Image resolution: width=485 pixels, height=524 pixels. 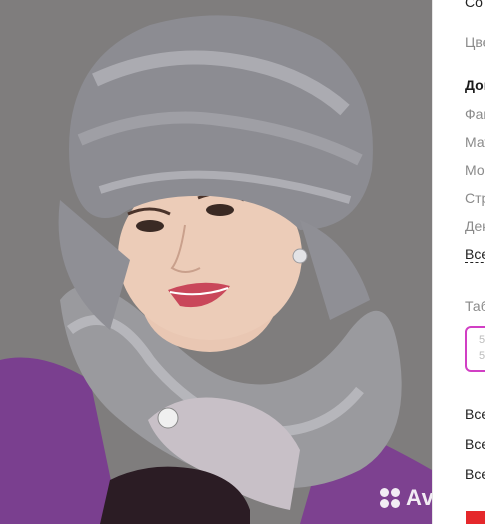 What do you see at coordinates (475, 198) in the screenshot?
I see `detail-item-4: Стр` at bounding box center [475, 198].